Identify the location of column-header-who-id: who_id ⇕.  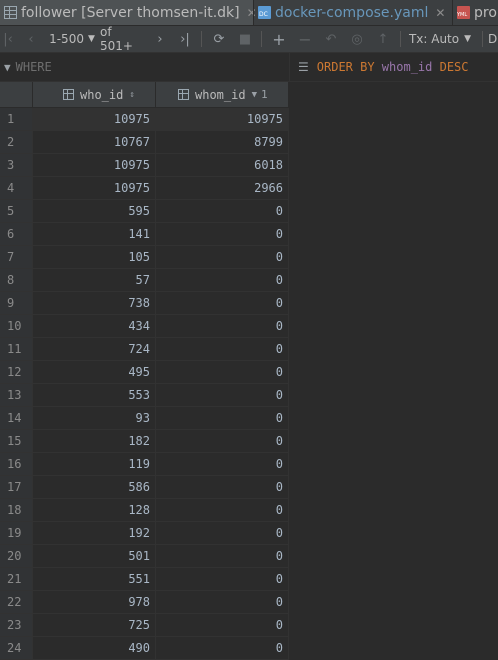
(94, 94).